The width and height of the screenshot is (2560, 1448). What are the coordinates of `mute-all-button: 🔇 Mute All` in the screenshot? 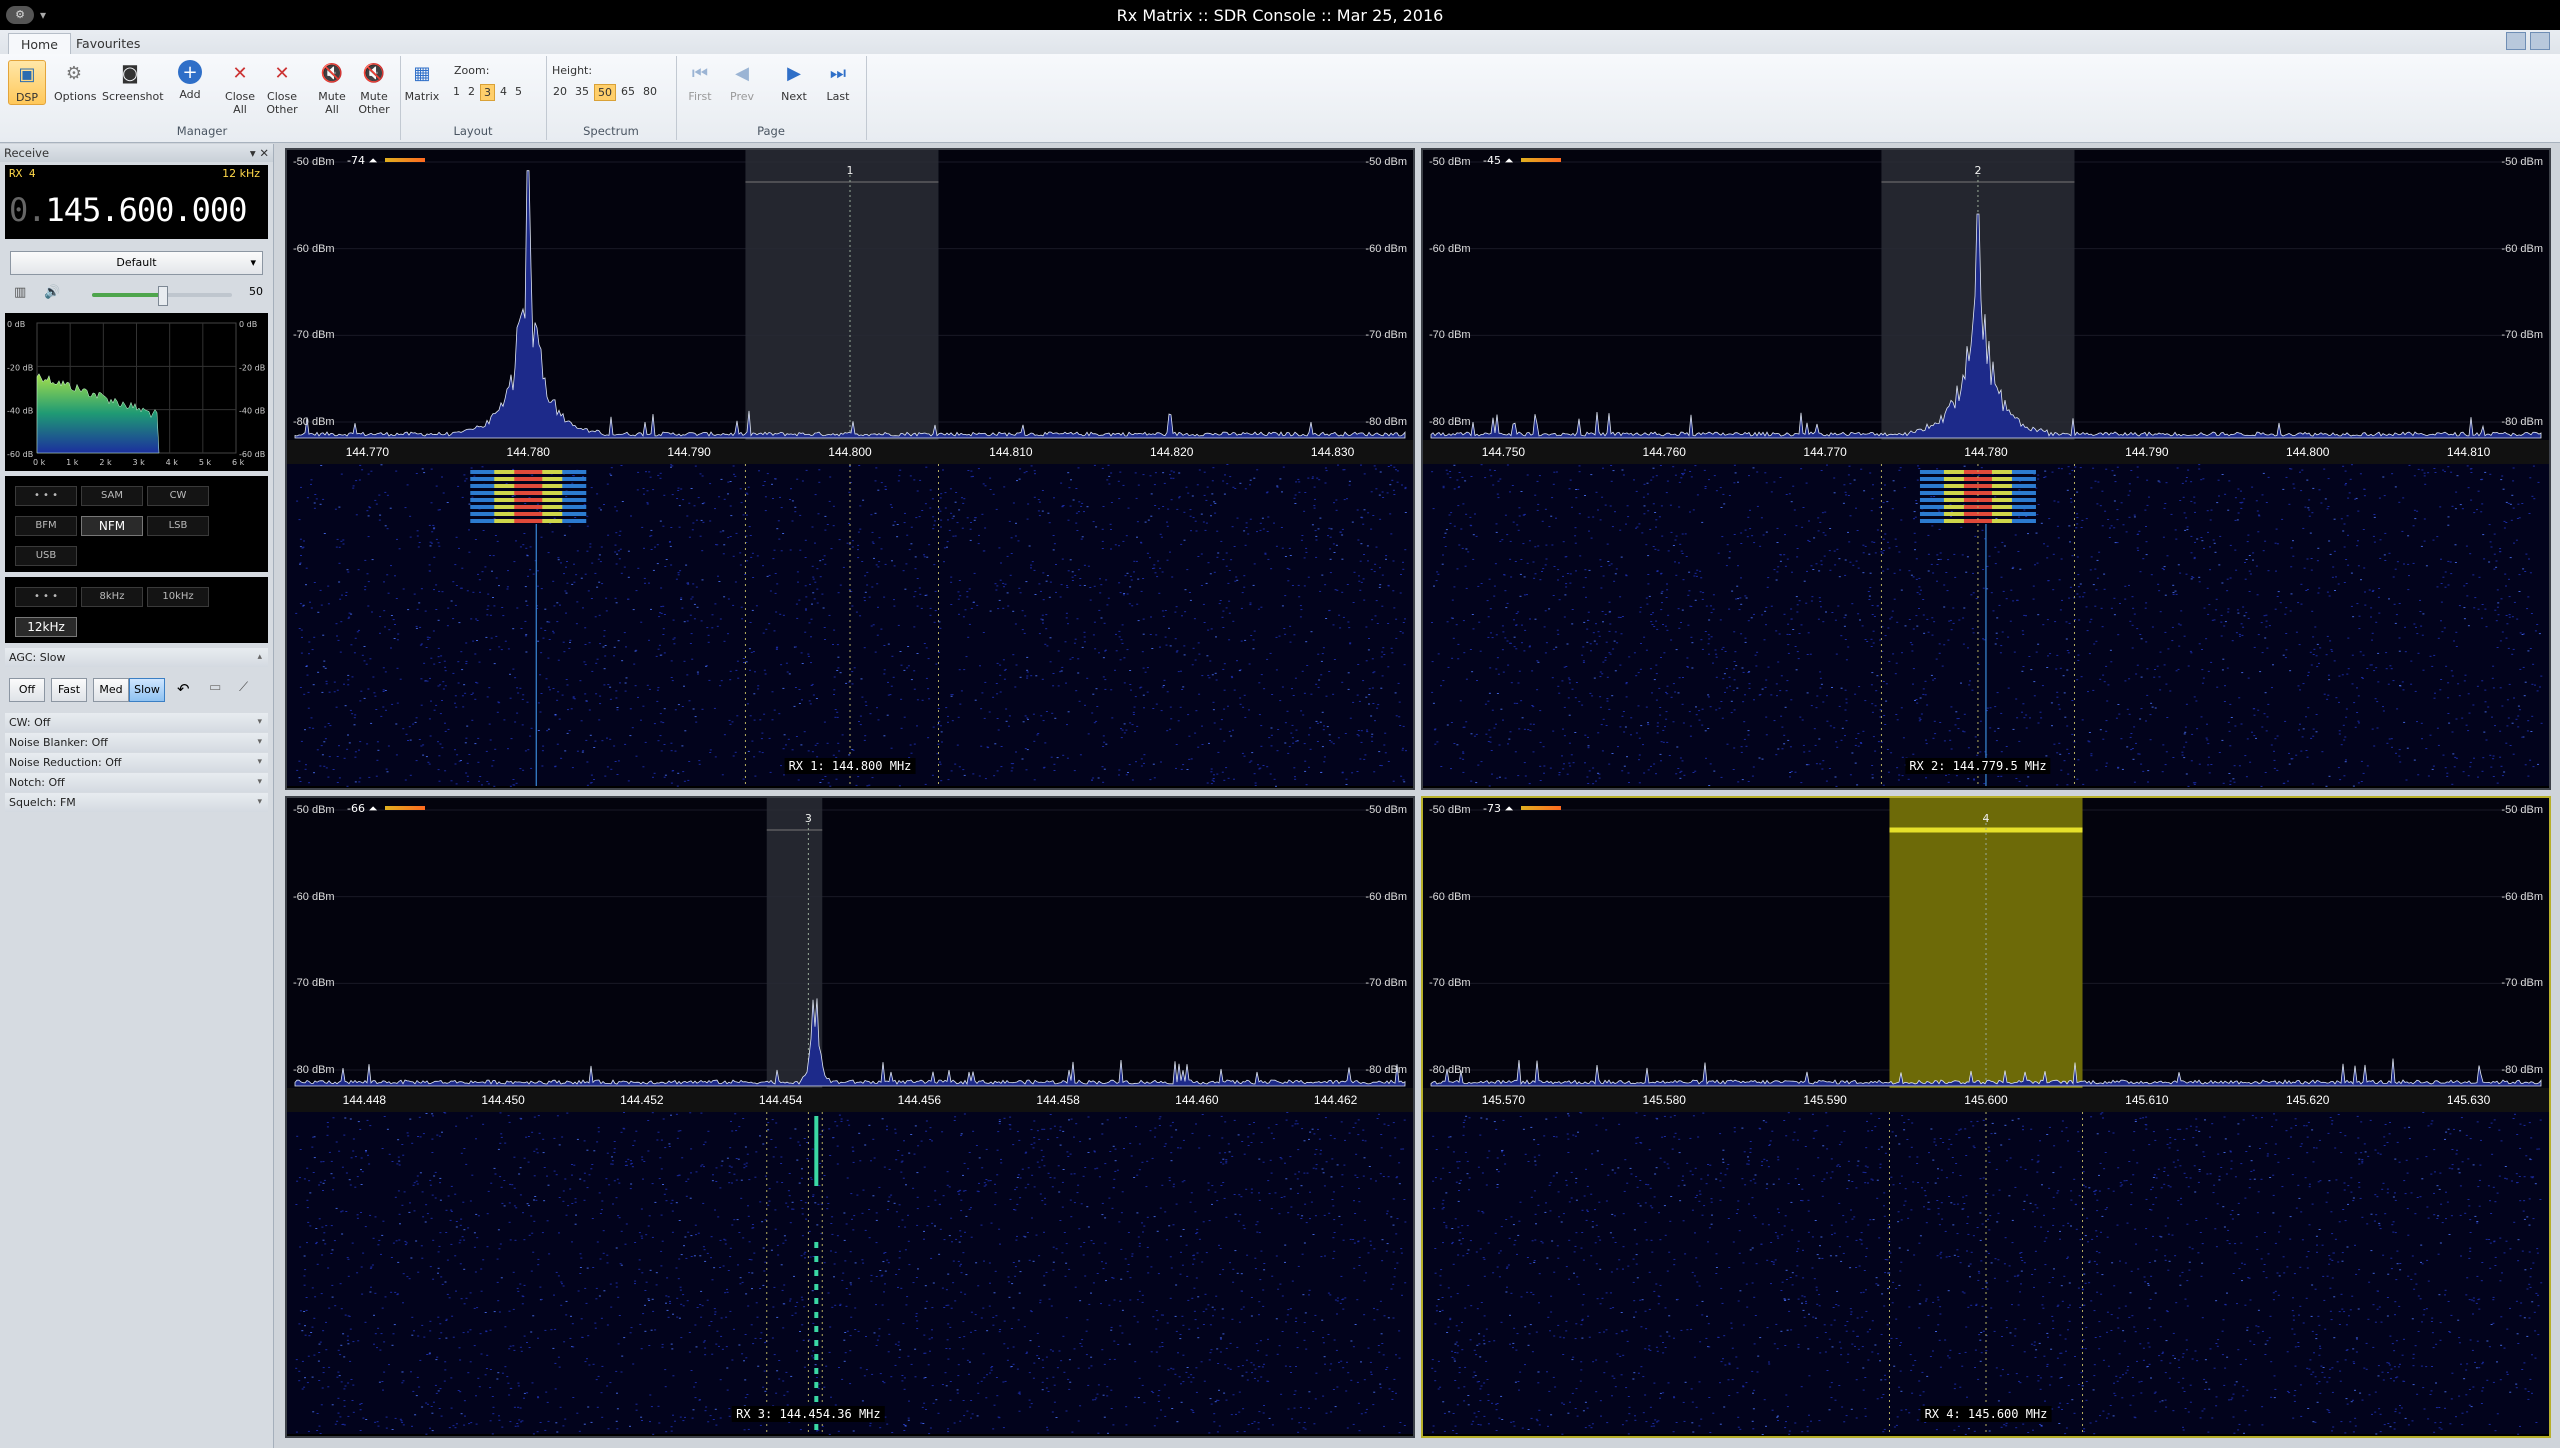 It's located at (332, 88).